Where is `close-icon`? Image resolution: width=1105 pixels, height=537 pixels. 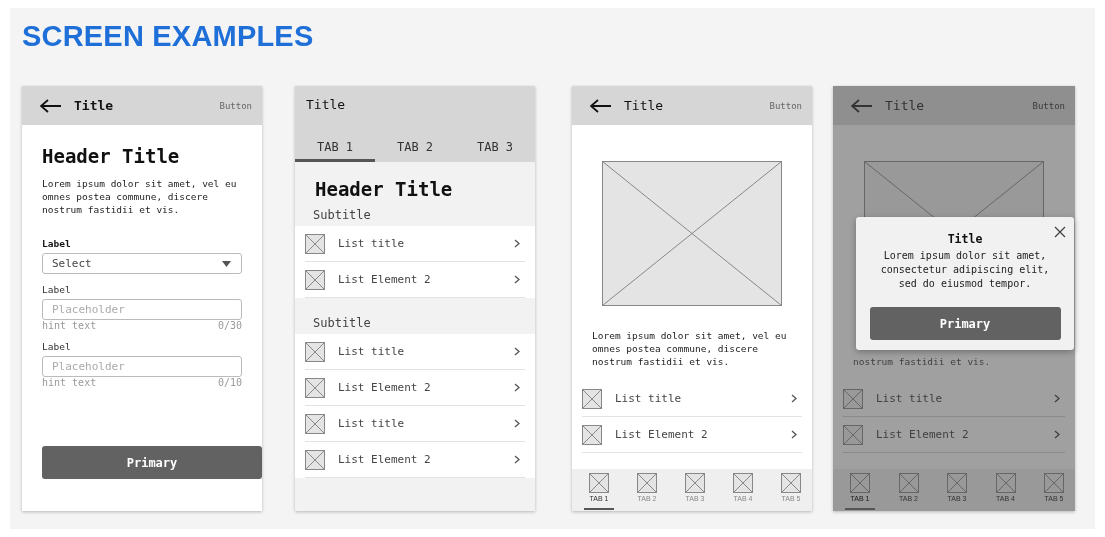
close-icon is located at coordinates (1060, 232).